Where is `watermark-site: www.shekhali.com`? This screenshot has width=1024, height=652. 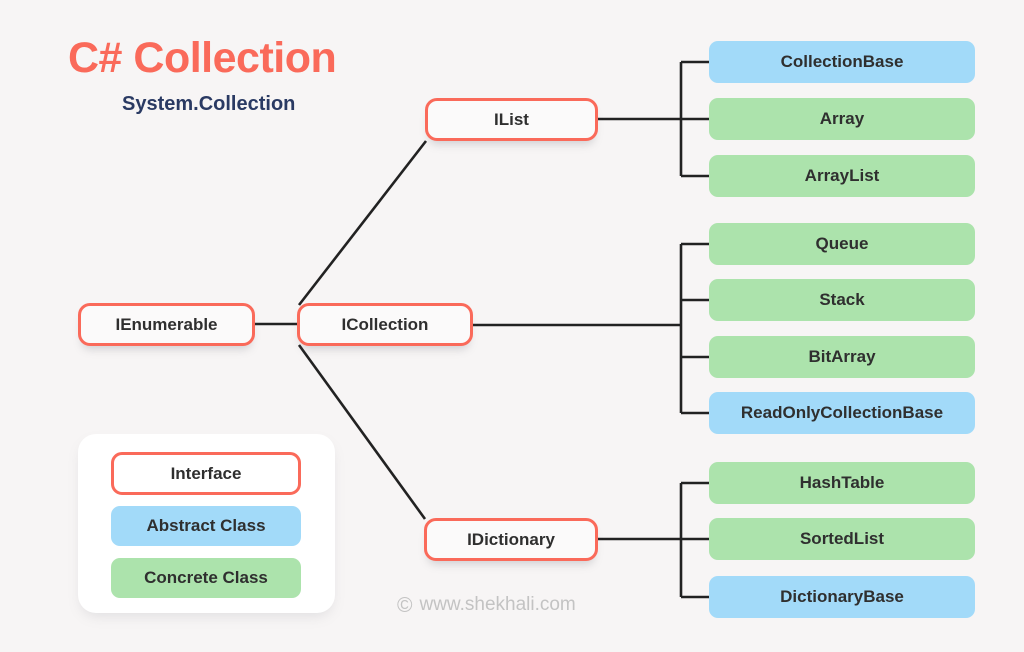
watermark-site: www.shekhali.com is located at coordinates (497, 604).